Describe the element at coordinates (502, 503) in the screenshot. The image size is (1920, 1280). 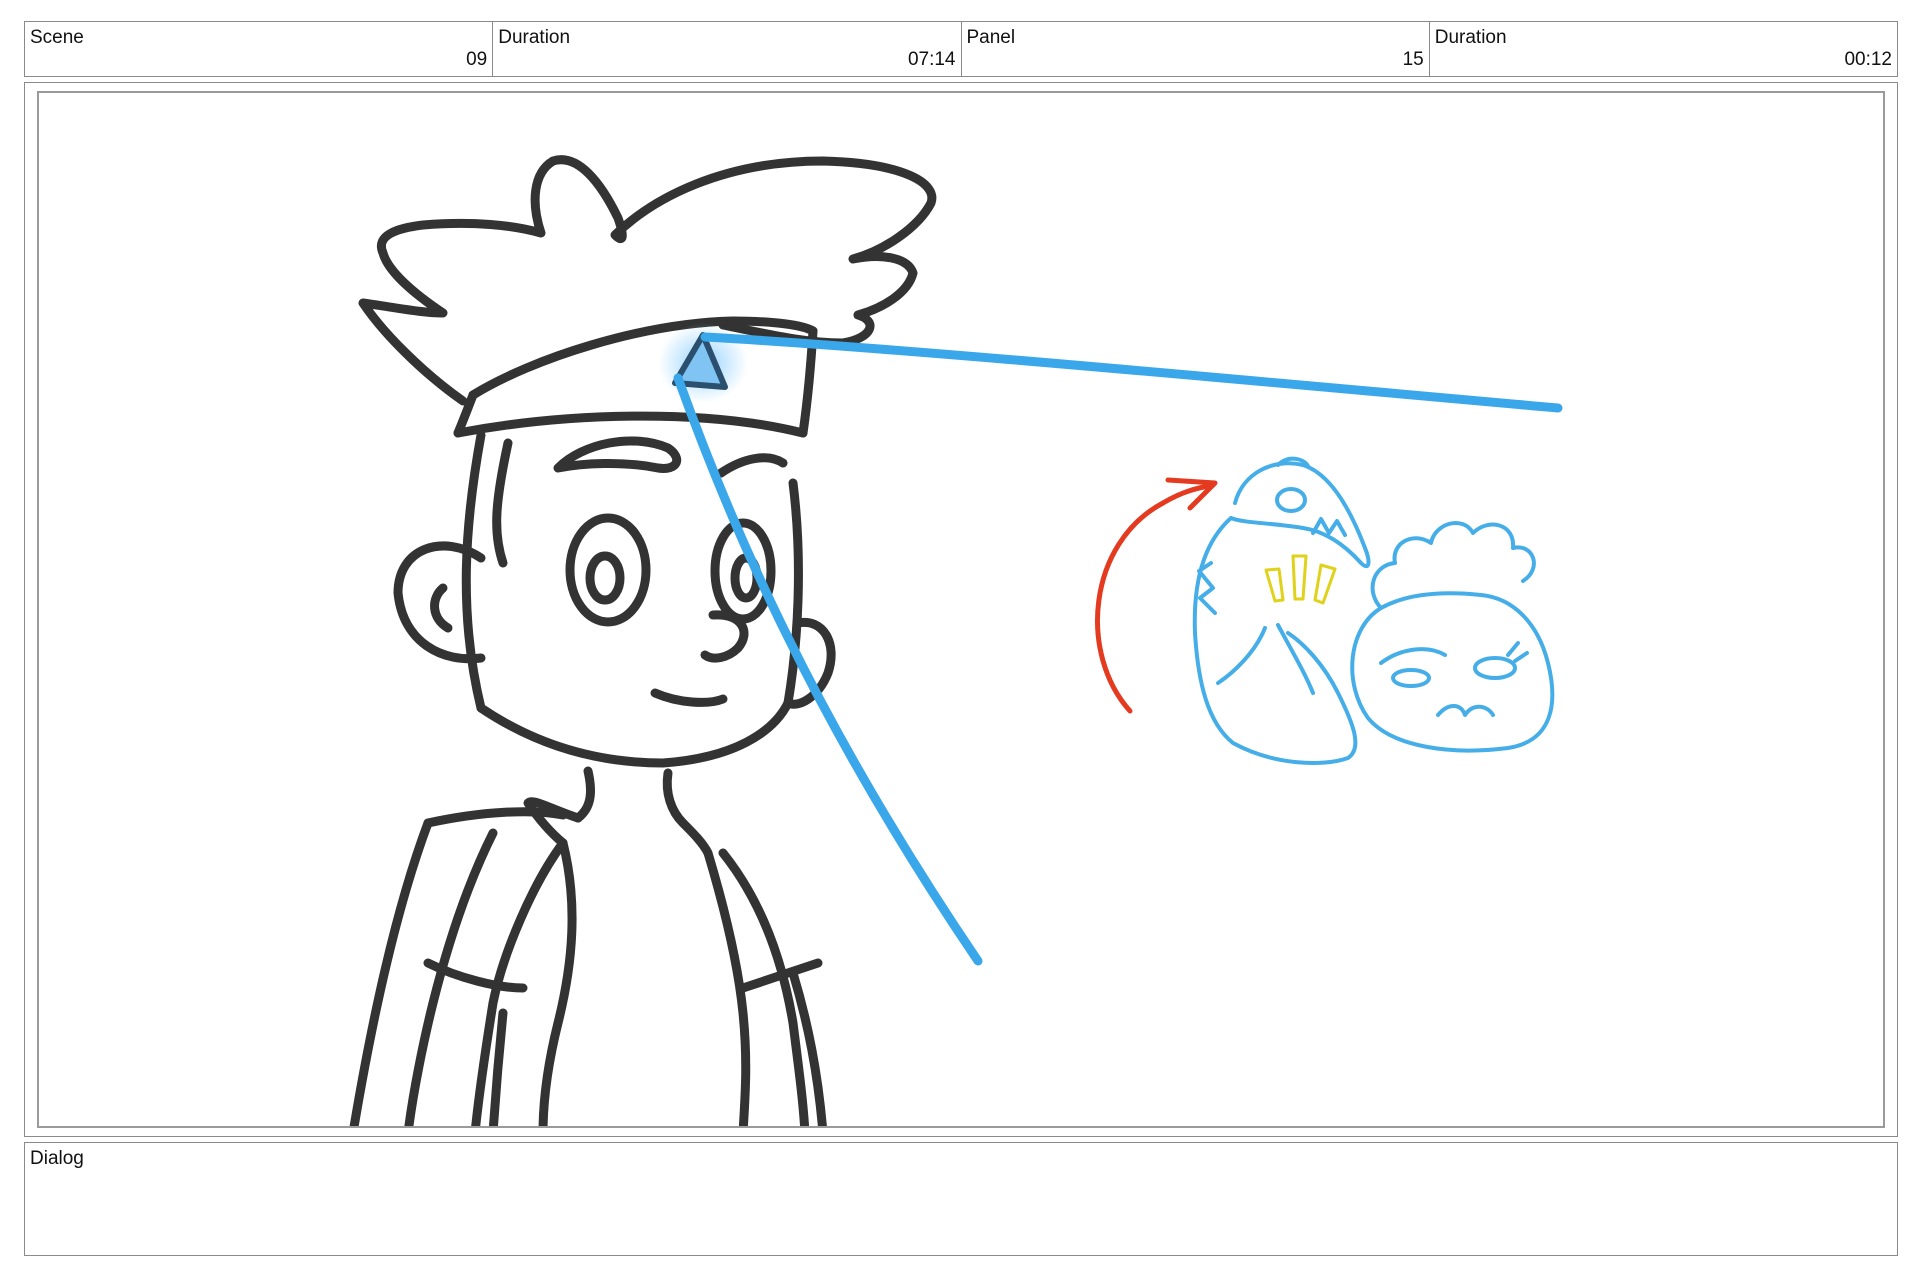
I see `boy-face-inner` at that location.